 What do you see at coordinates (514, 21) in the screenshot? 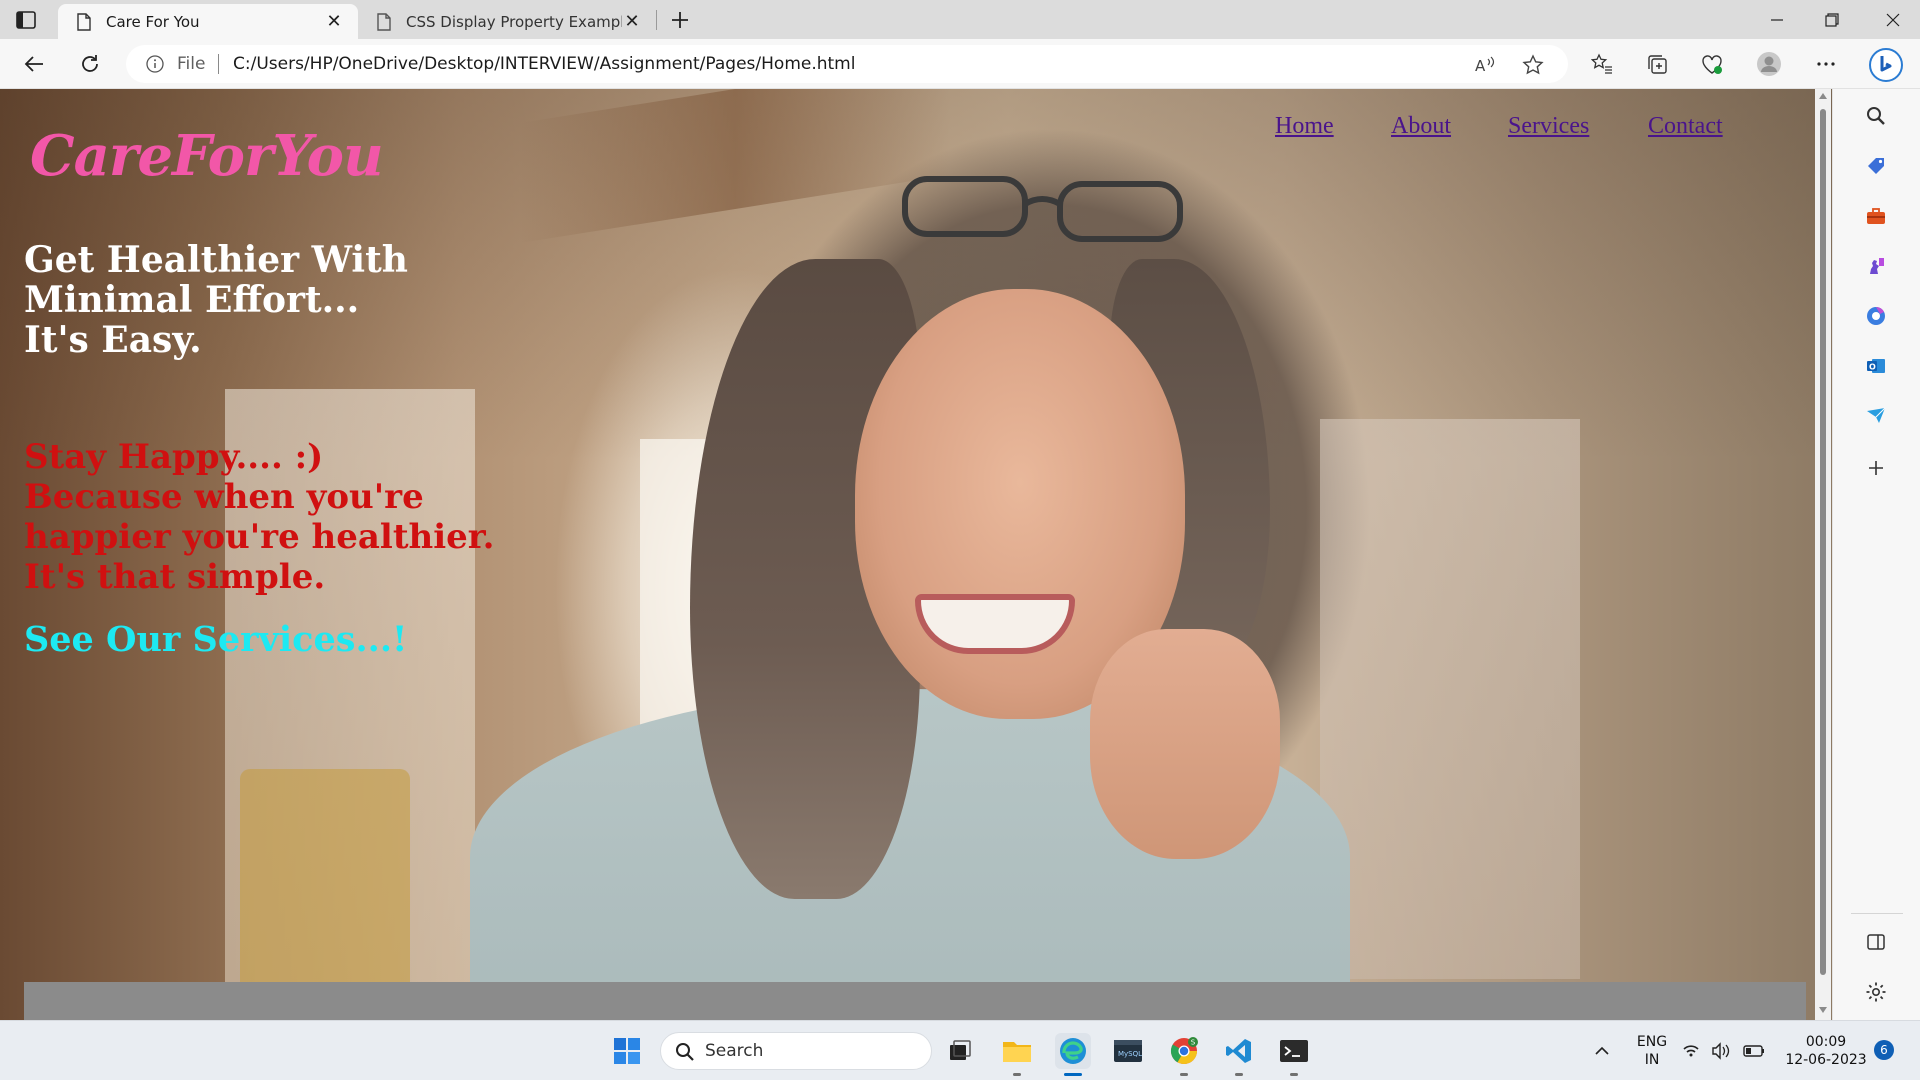
I see `tab-title: CSS Display Property Example` at bounding box center [514, 21].